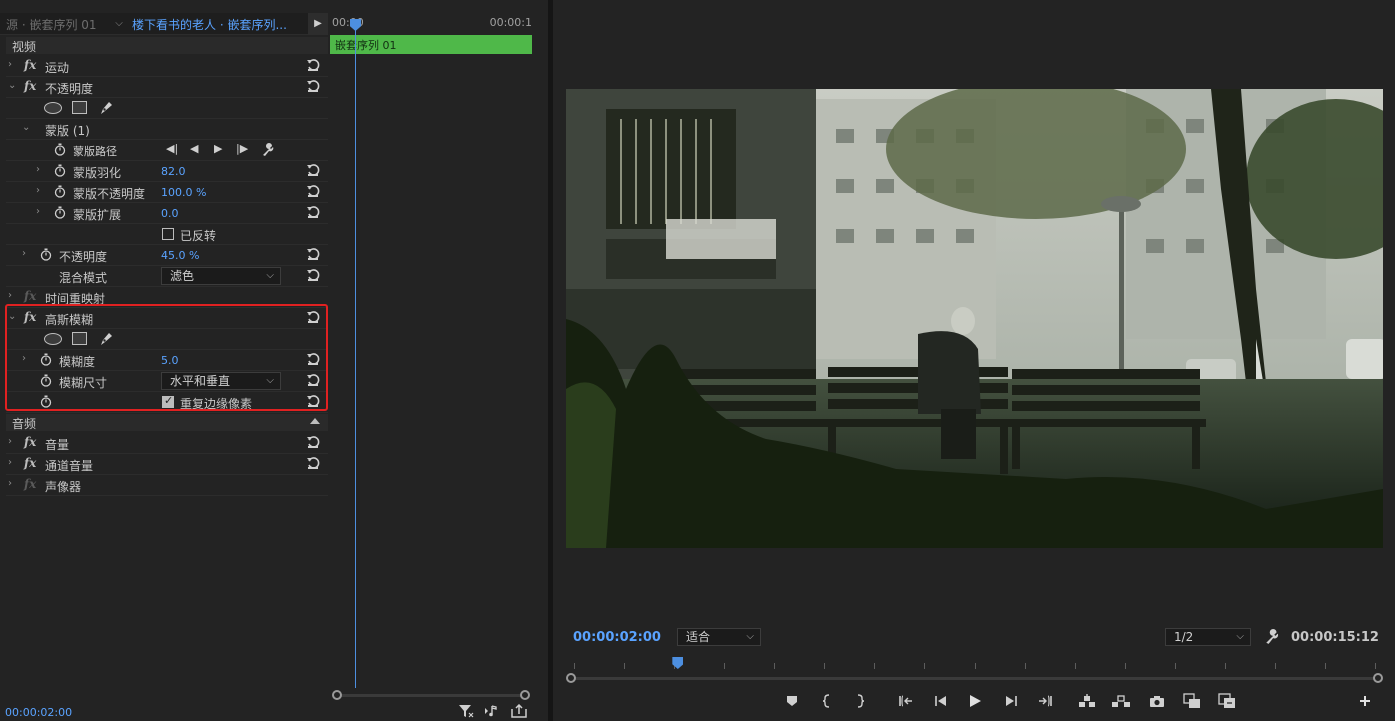 This screenshot has width=1395, height=721. Describe the element at coordinates (173, 171) in the screenshot. I see `mask-feather-value: 82.0` at that location.